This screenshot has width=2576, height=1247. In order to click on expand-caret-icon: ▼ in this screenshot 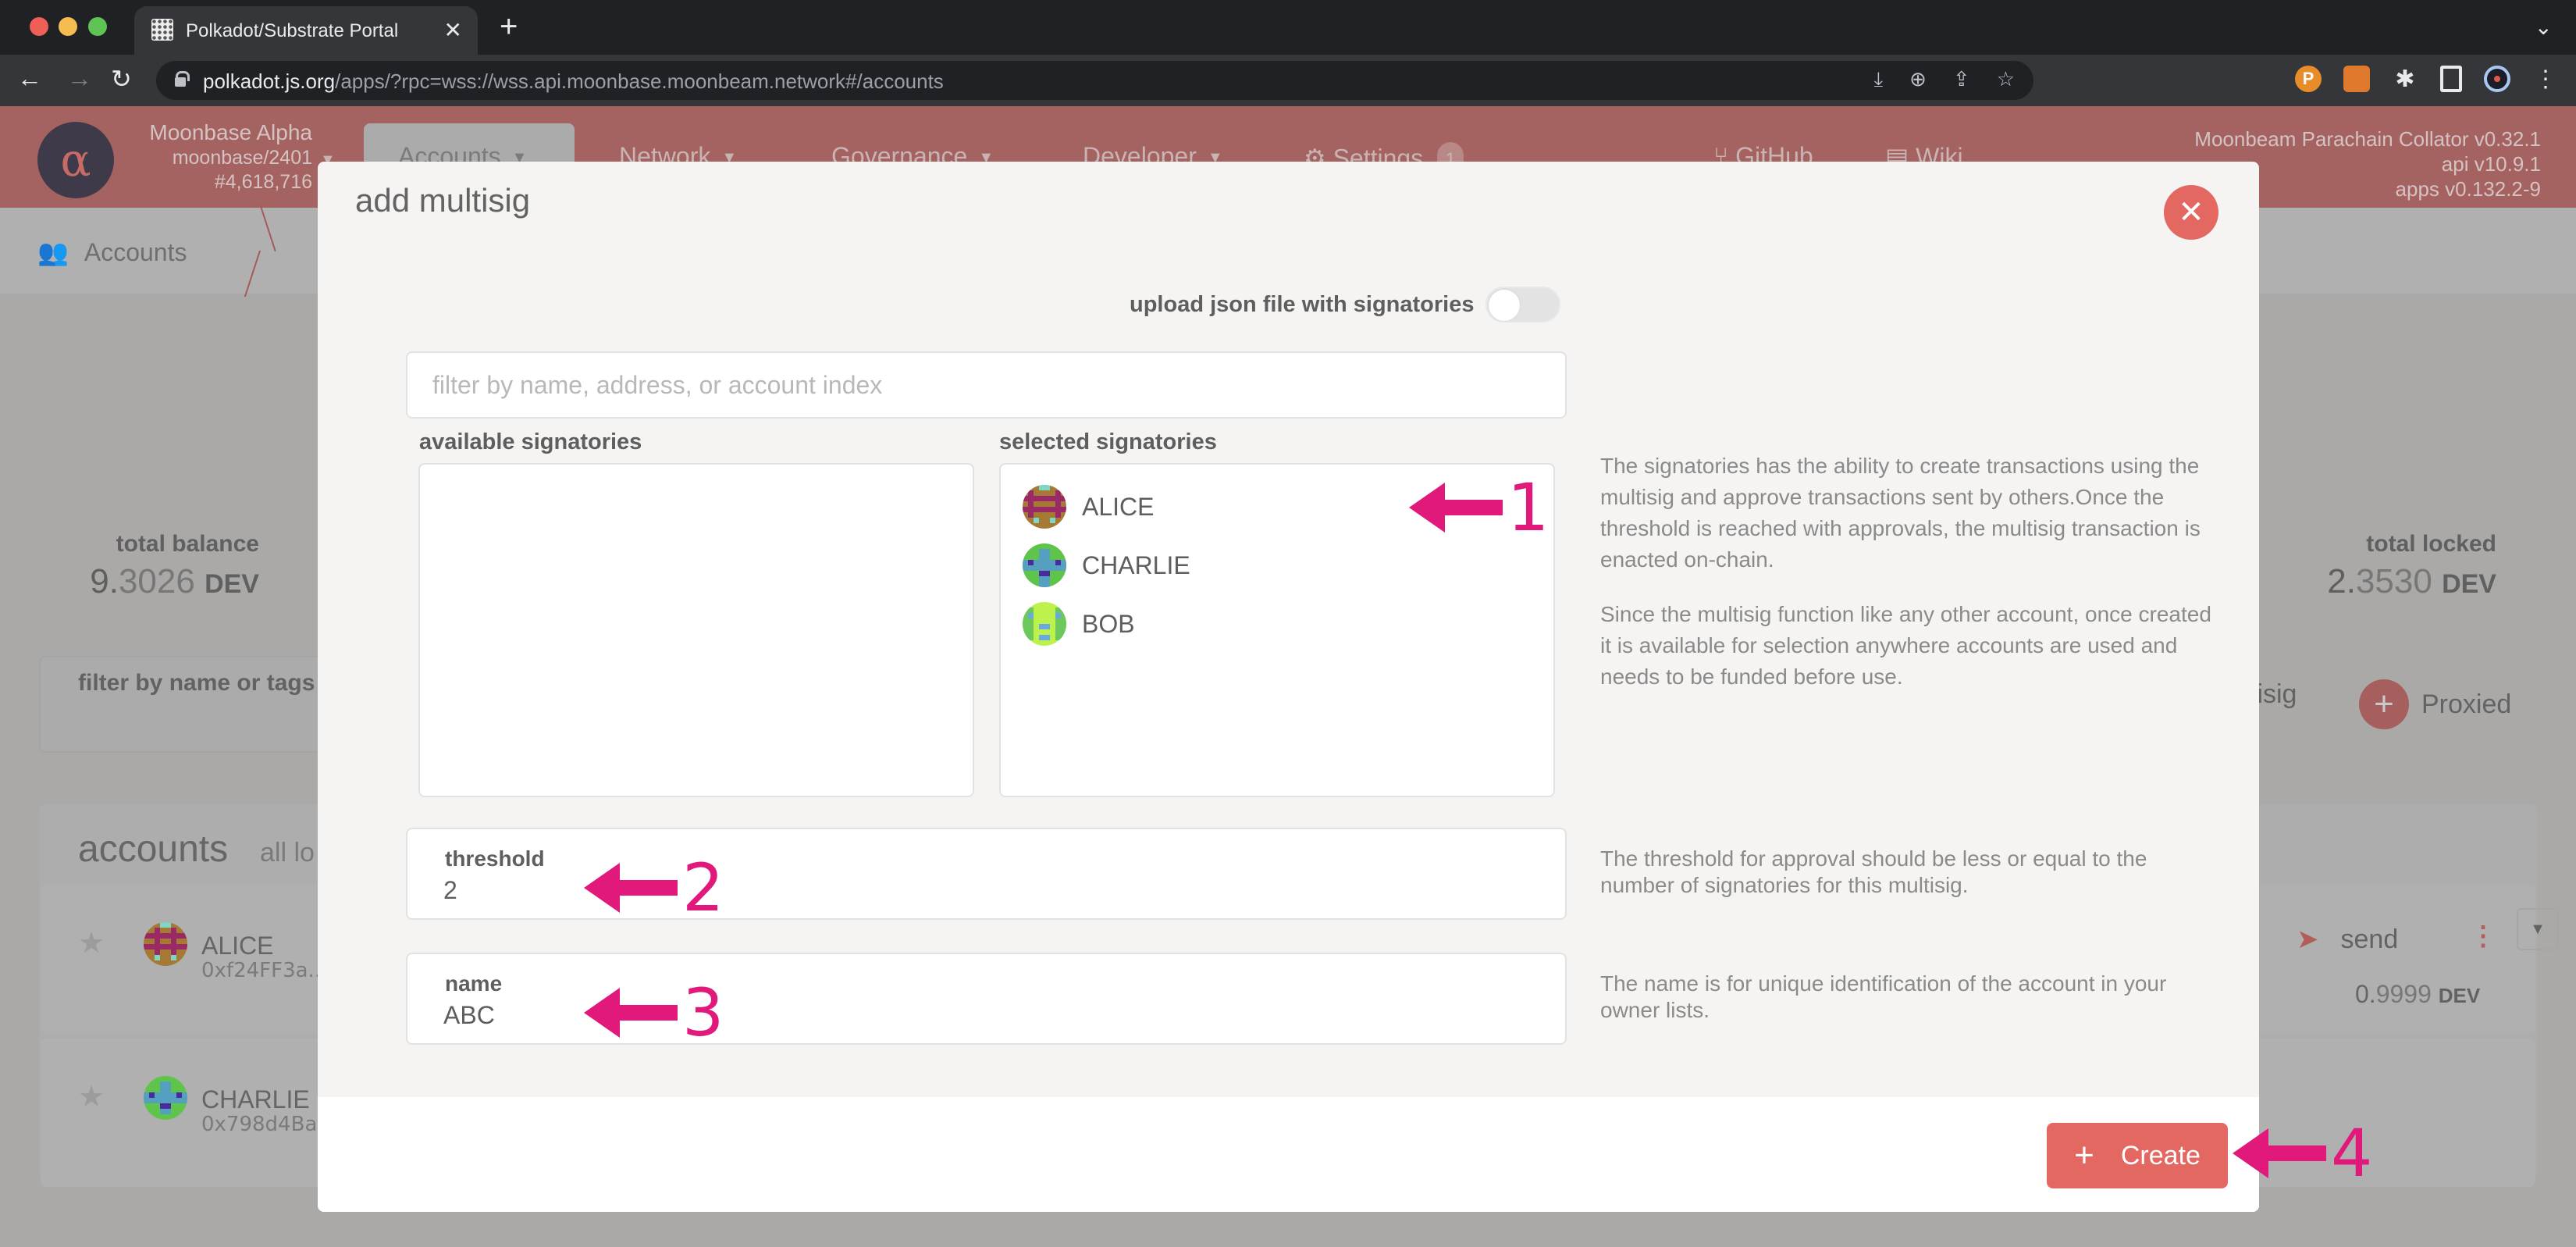, I will do `click(2538, 929)`.